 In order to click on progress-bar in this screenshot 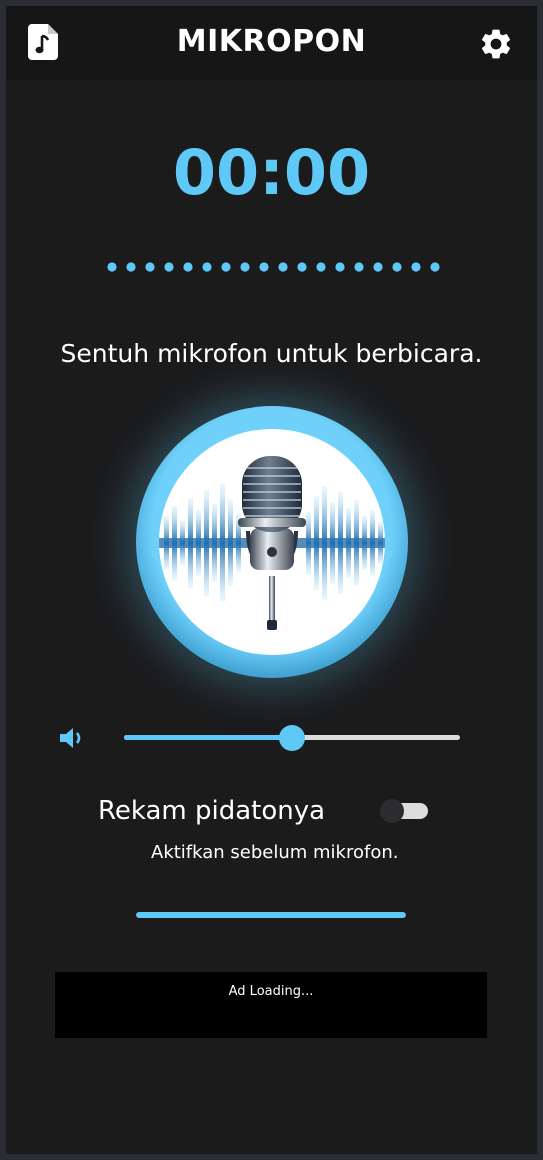, I will do `click(271, 915)`.